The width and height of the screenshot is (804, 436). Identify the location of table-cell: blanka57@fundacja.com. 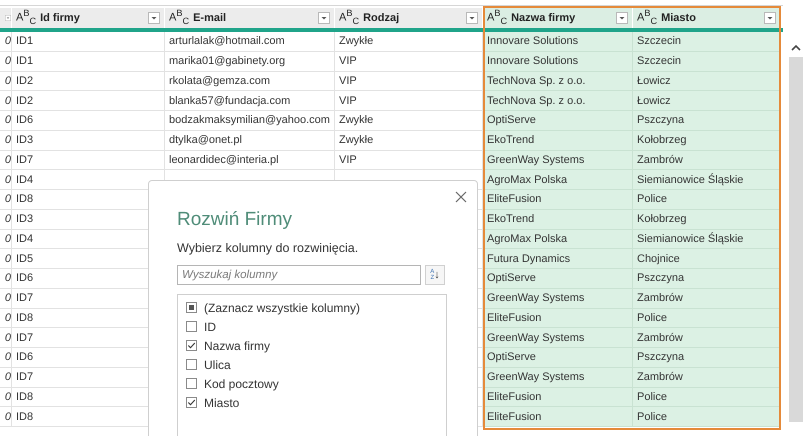
(250, 101).